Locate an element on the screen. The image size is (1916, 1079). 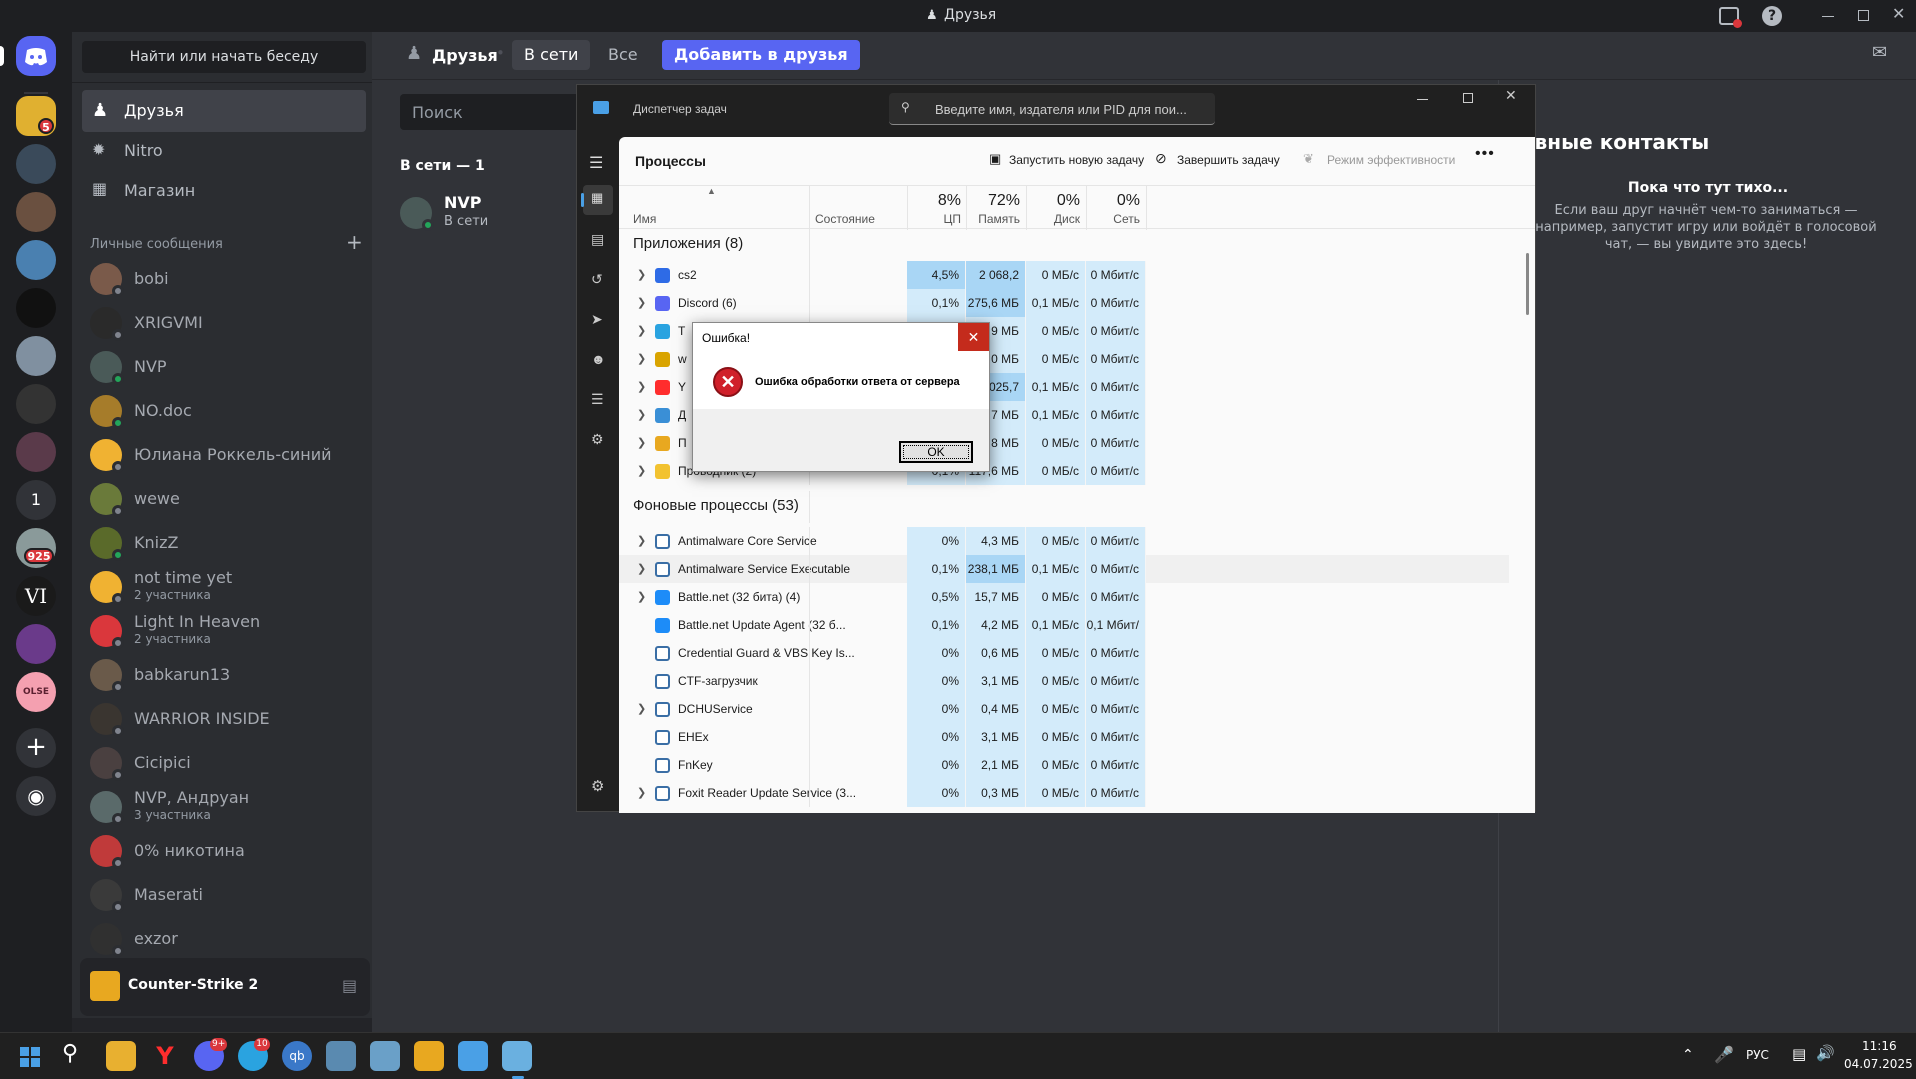
col-status: Состояние is located at coordinates (845, 219).